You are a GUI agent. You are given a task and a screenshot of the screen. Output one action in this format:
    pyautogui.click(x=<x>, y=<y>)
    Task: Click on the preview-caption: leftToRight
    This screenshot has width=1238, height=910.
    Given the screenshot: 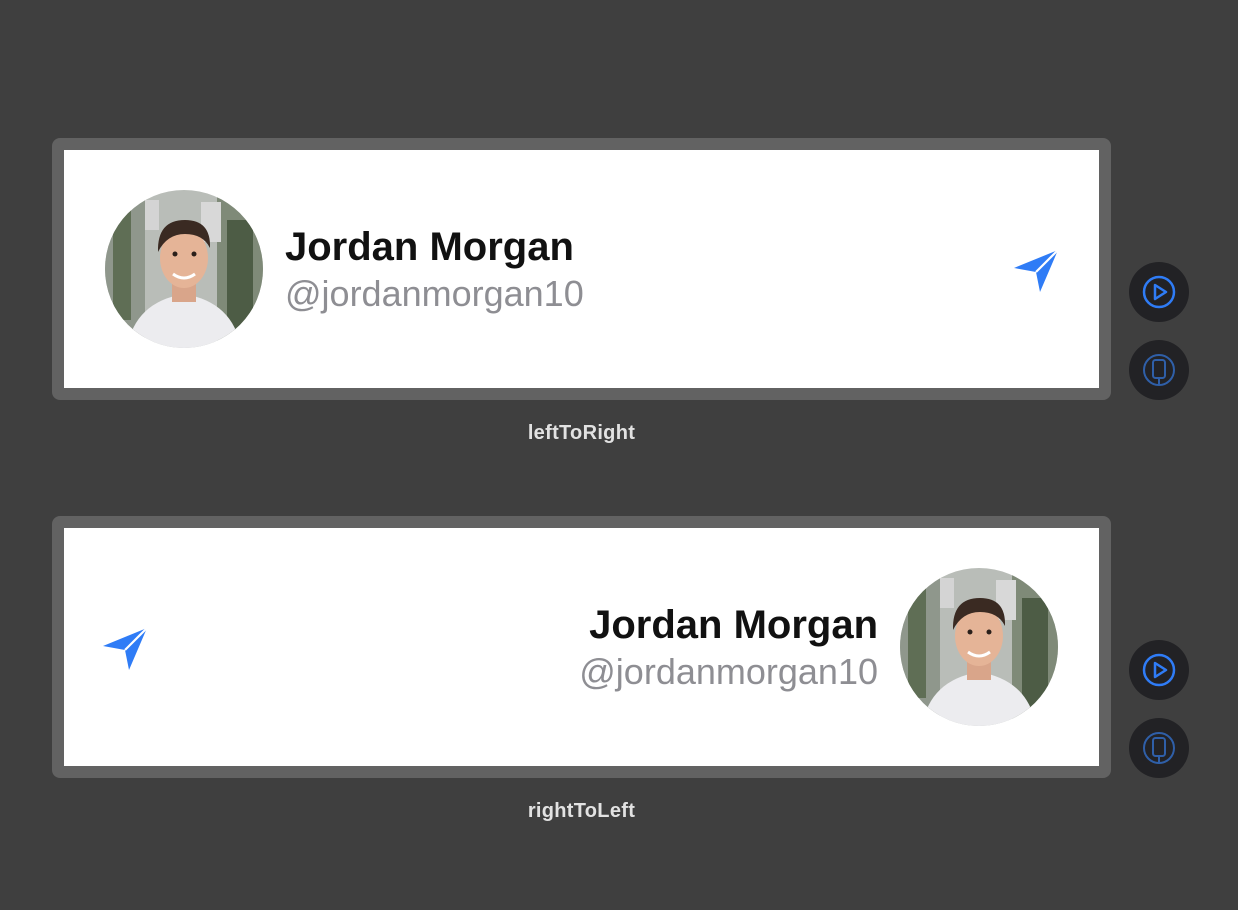 What is the action you would take?
    pyautogui.click(x=581, y=433)
    